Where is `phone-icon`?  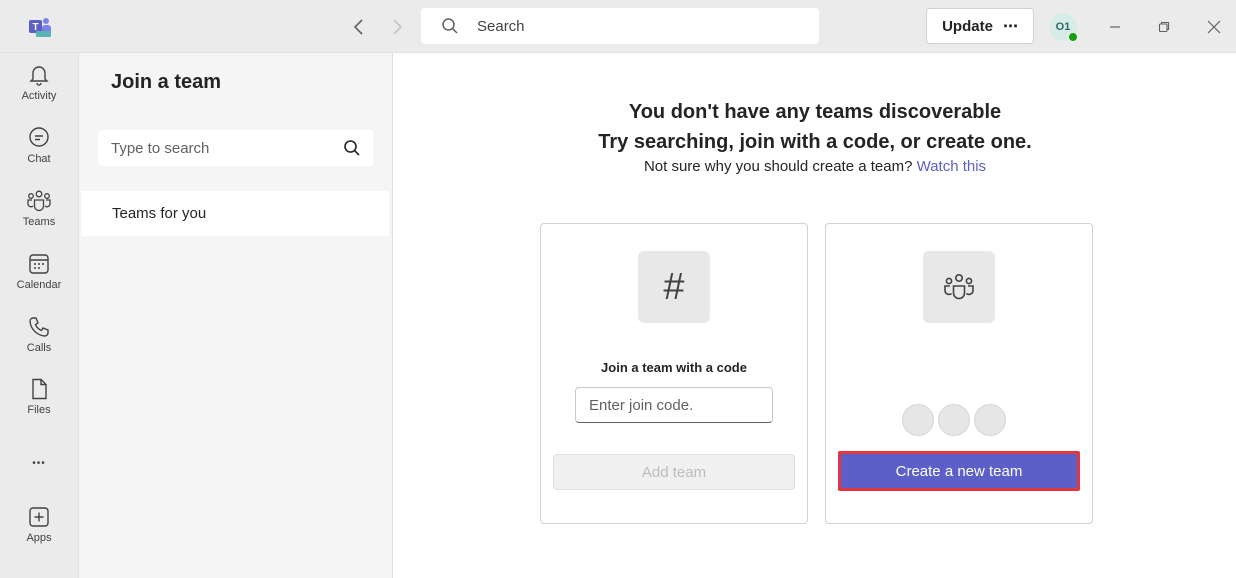 phone-icon is located at coordinates (39, 327).